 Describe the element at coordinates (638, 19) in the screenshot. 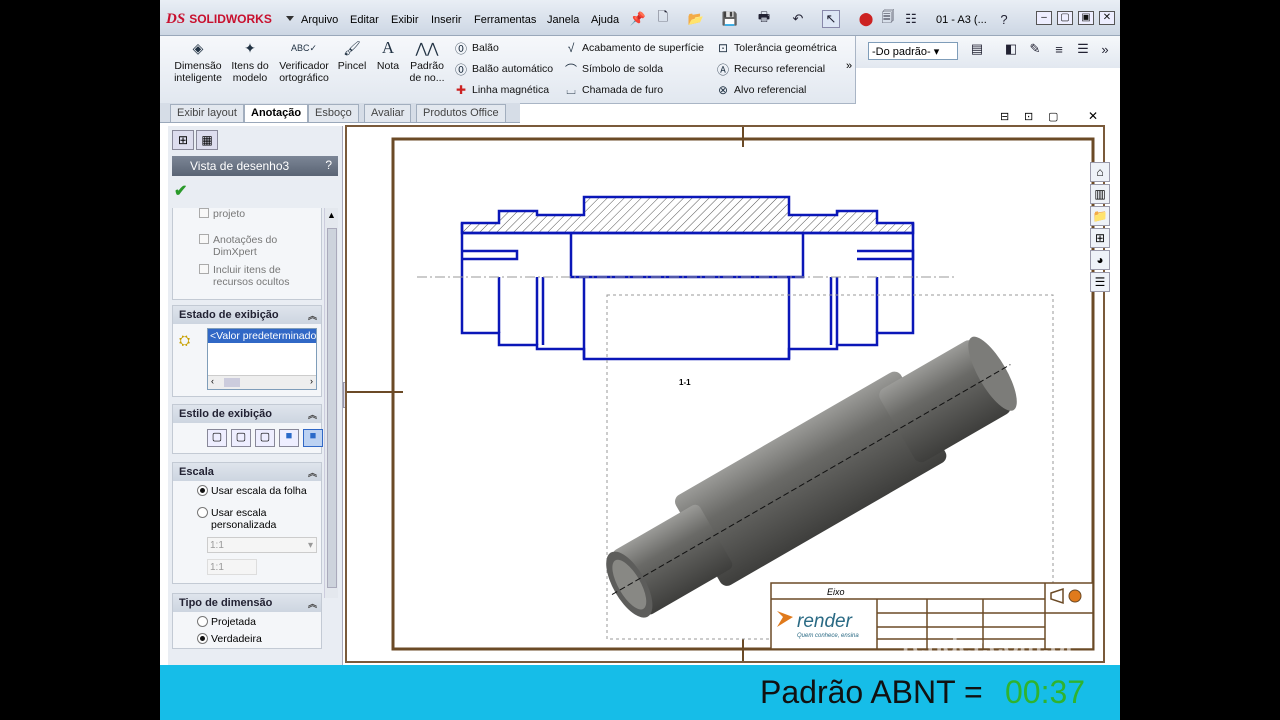

I see `pin-icon: 📌` at that location.